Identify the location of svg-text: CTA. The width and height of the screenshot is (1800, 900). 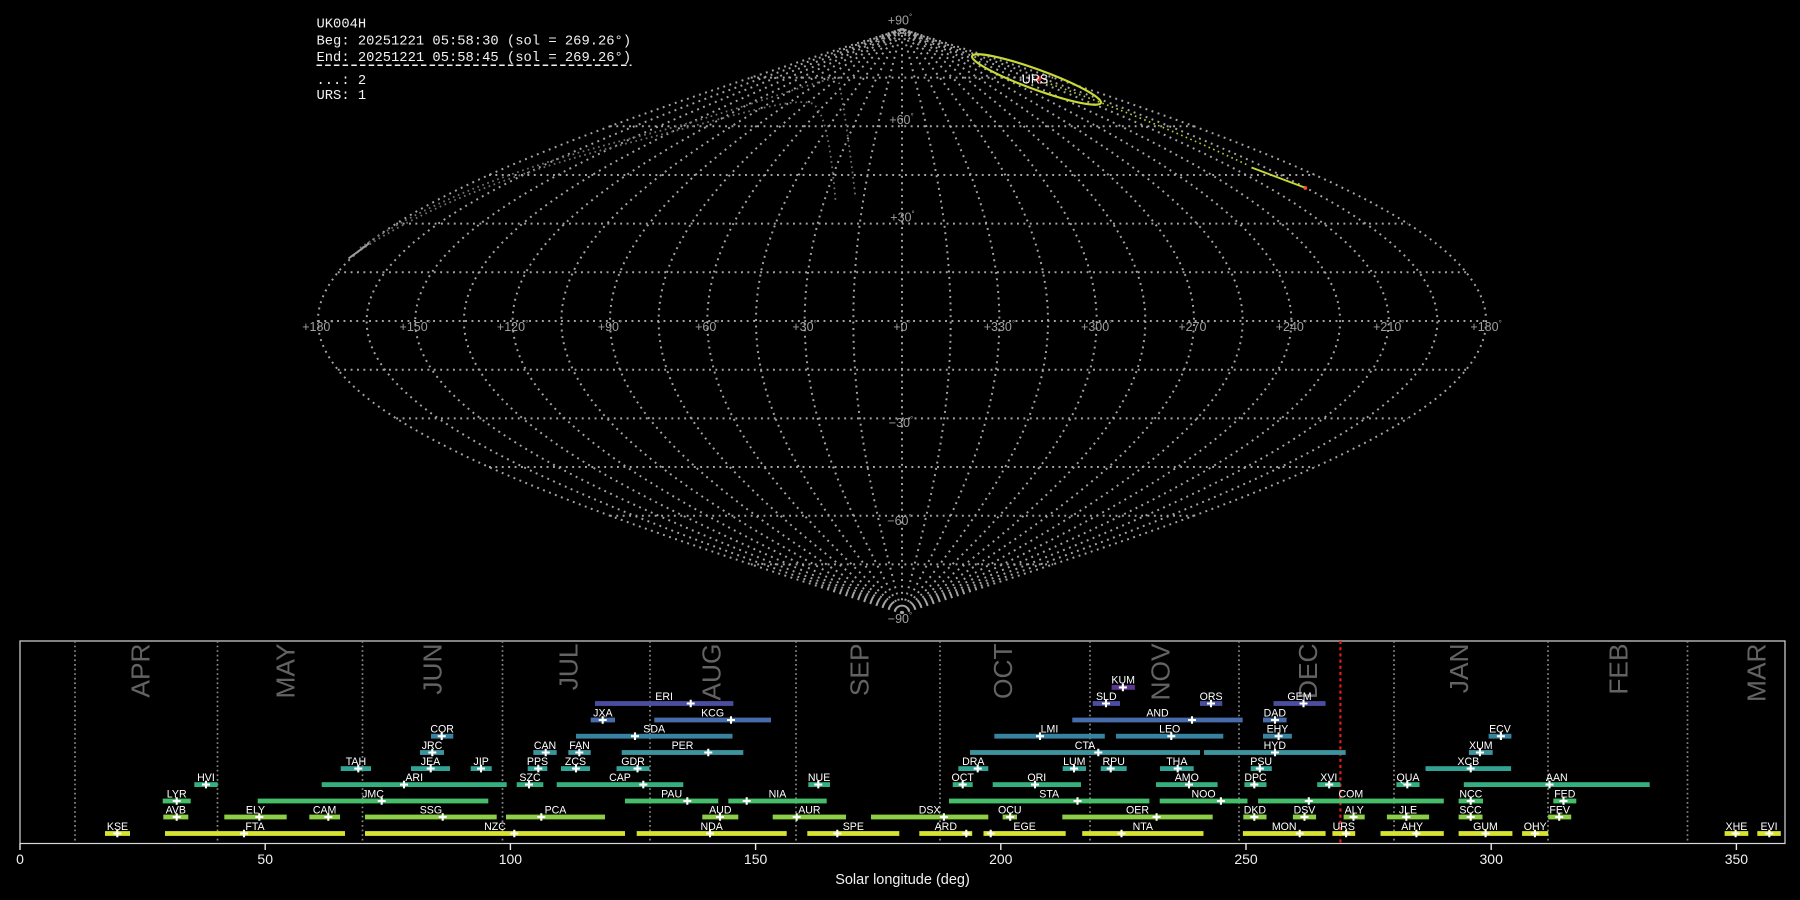
(1085, 746).